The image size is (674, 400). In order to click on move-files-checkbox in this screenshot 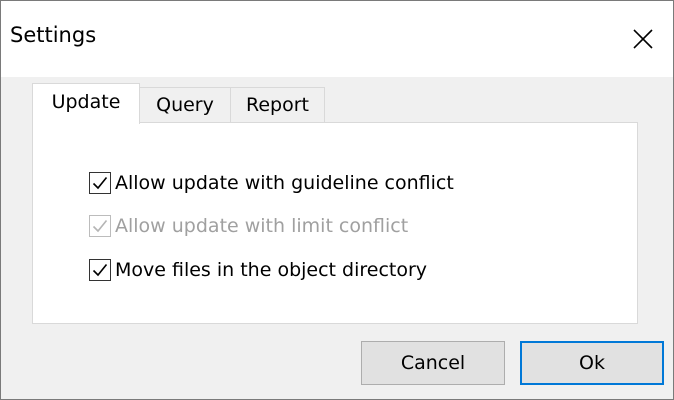, I will do `click(100, 270)`.